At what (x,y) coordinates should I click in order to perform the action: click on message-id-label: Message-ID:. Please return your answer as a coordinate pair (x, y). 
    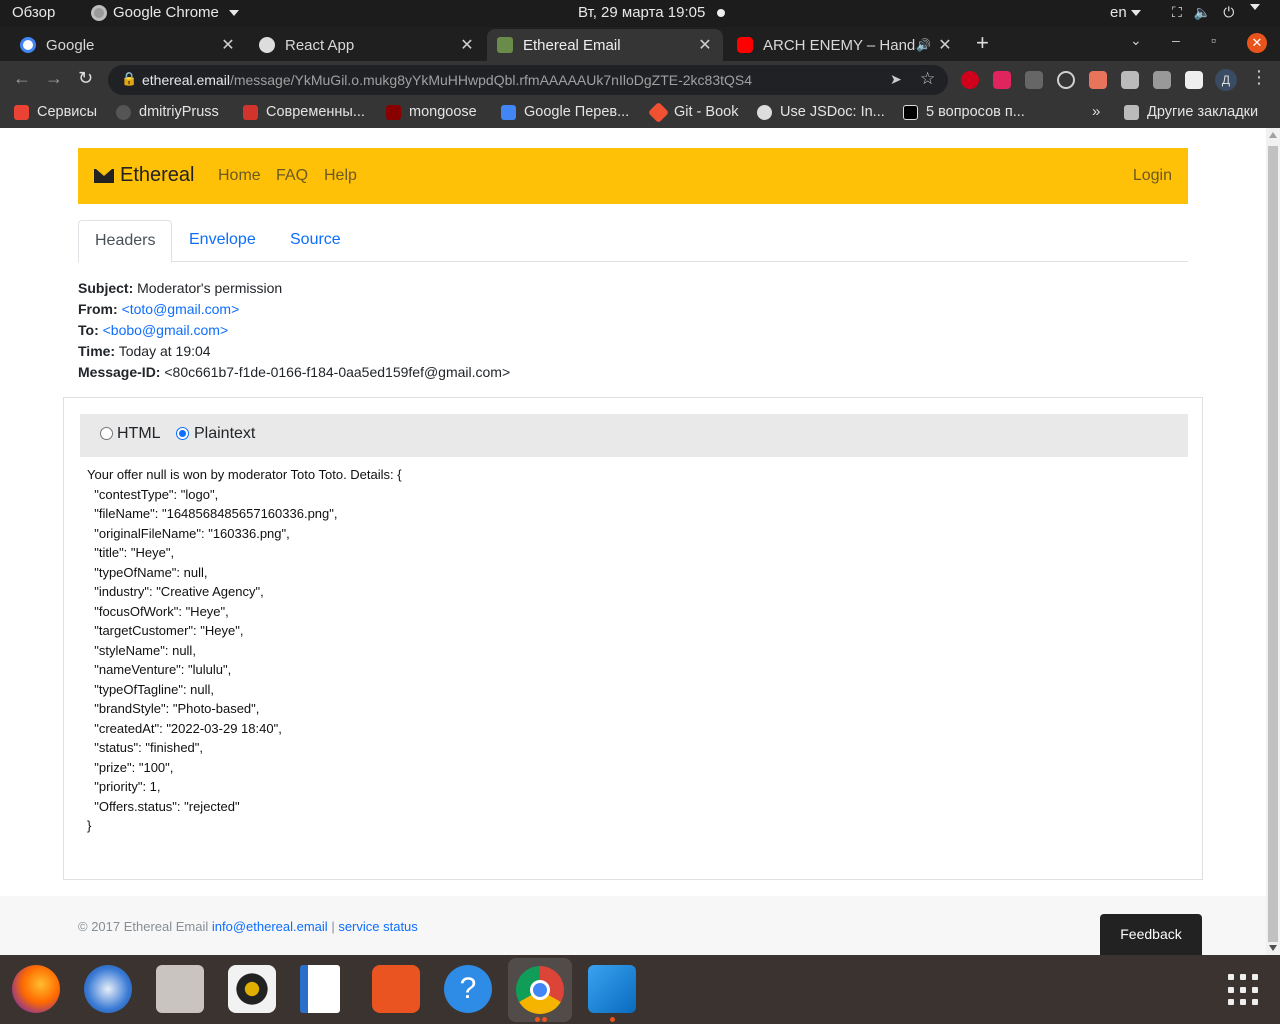
    Looking at the image, I should click on (119, 372).